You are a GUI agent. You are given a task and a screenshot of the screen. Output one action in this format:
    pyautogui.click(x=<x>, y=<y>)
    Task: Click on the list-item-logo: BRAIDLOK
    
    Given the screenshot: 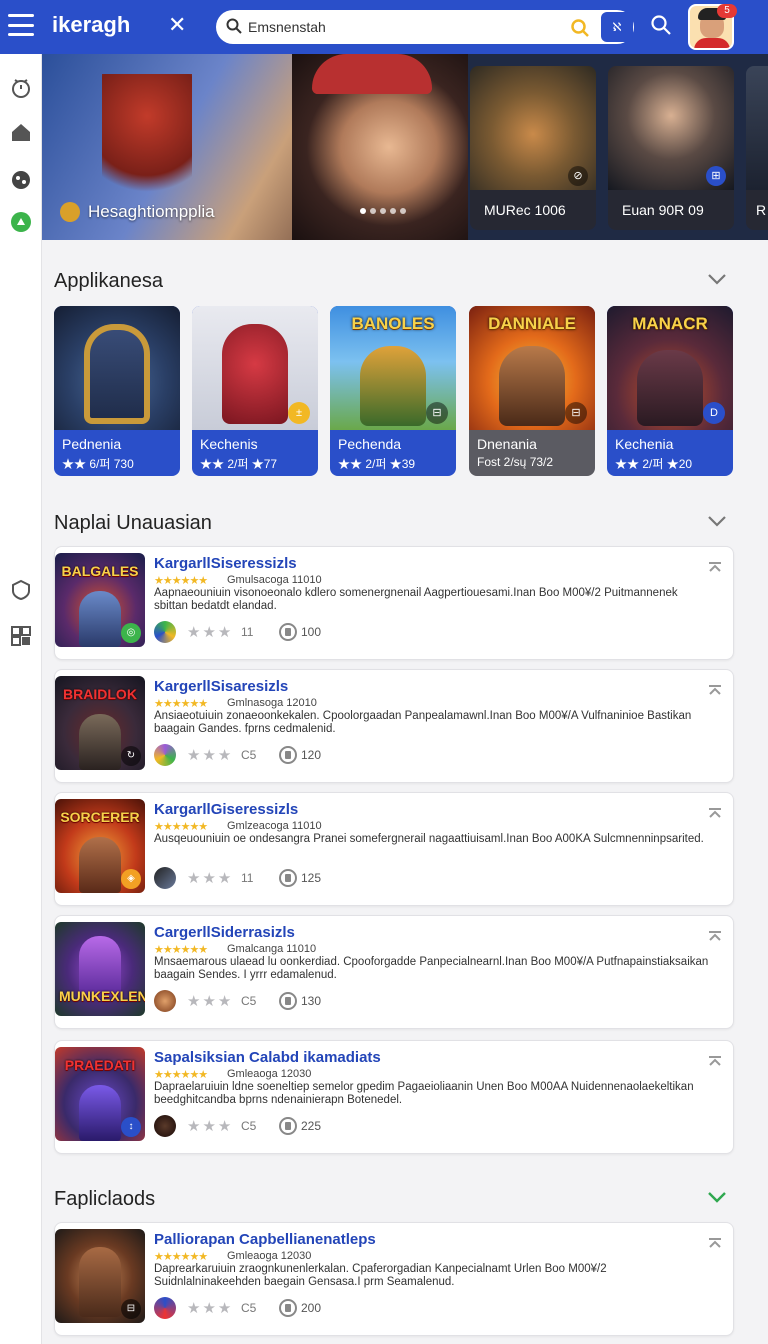 What is the action you would take?
    pyautogui.click(x=100, y=694)
    